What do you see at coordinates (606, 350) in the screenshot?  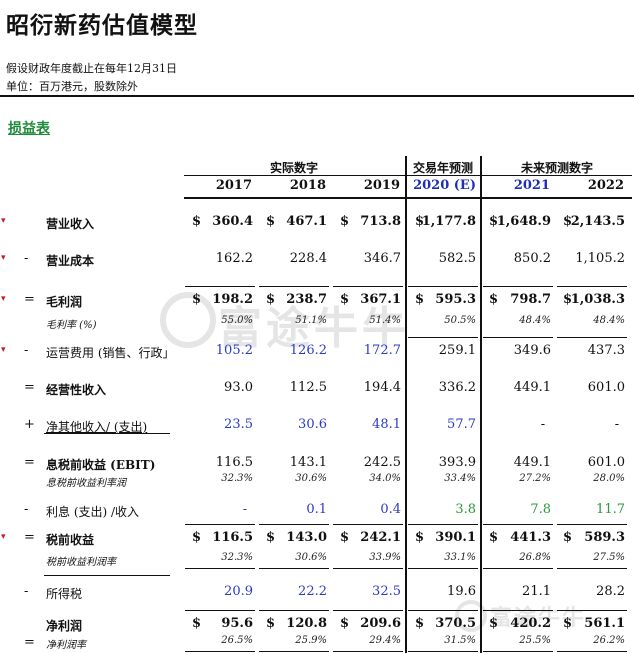 I see `table-cell-value: 437.3` at bounding box center [606, 350].